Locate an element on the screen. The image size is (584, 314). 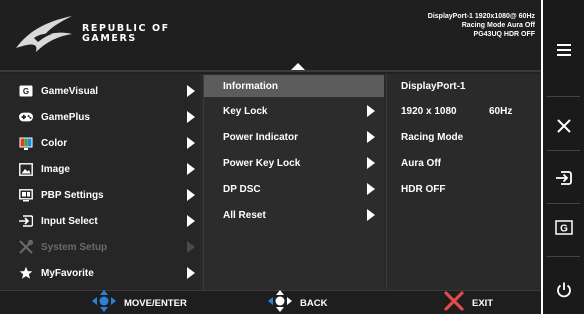
menu-item-system-setup: System Setup is located at coordinates (100, 247).